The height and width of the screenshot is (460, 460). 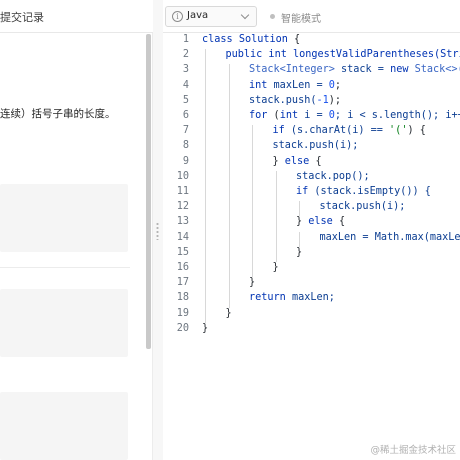 I want to click on line-number: 2, so click(x=185, y=55).